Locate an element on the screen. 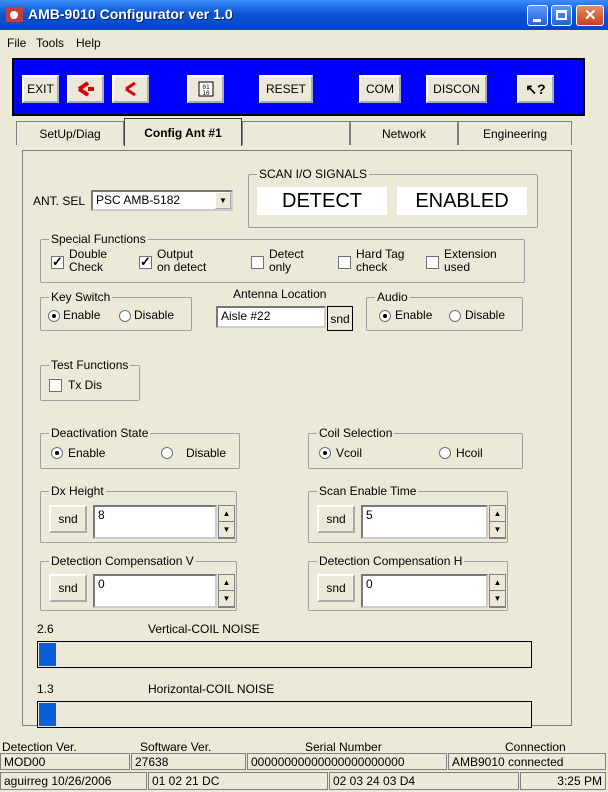 This screenshot has height=792, width=608. audio-disable-radio is located at coordinates (455, 316).